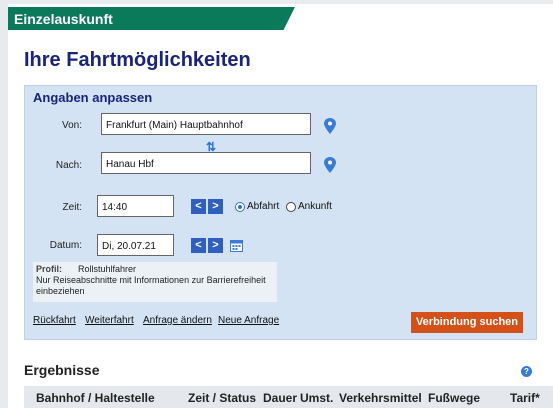 Image resolution: width=553 pixels, height=408 pixels. Describe the element at coordinates (107, 269) in the screenshot. I see `profile-value: Rollstuhlfahrer` at that location.